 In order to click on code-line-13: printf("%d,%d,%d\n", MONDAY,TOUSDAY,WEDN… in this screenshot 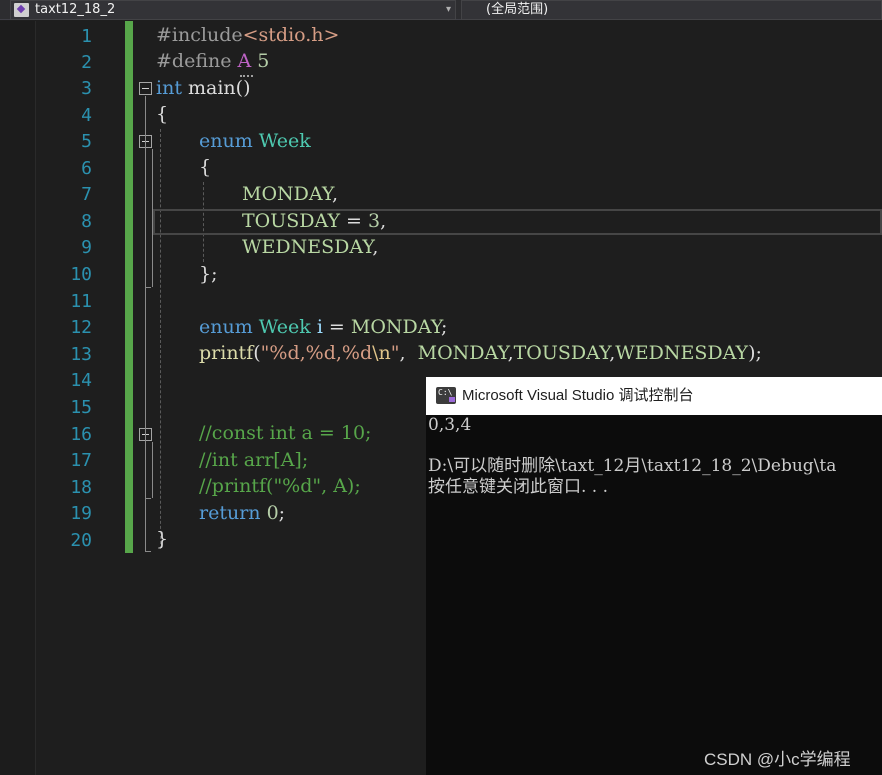, I will do `click(480, 353)`.